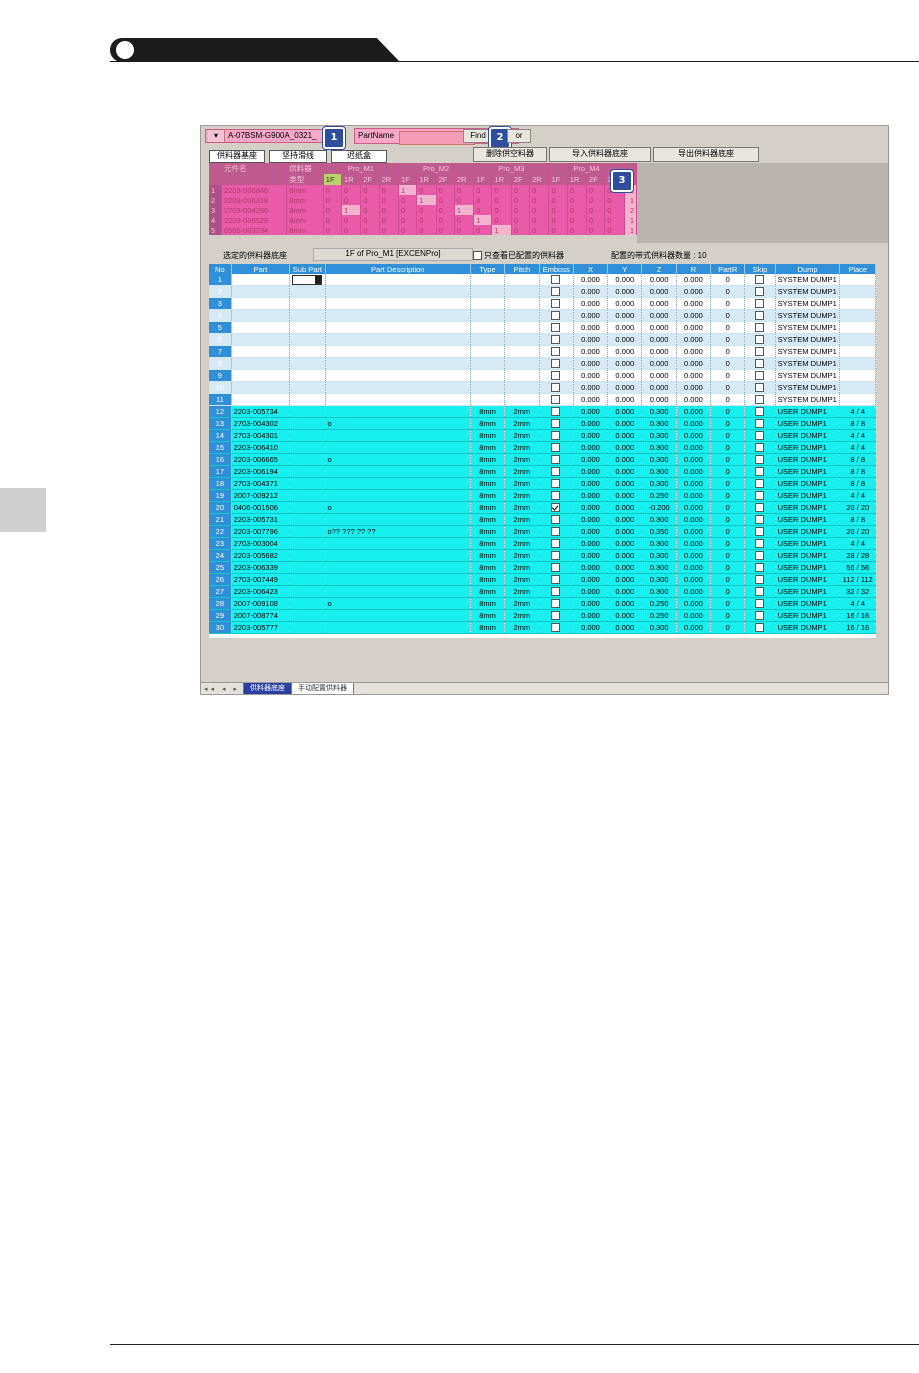 The image size is (919, 1373). Describe the element at coordinates (423, 210) in the screenshot. I see `feeder-grid-row: 3 2703-004286 8mm 0 1 0 0 0 0 0 1 0 0 0 0 0 0 0 0 2` at that location.